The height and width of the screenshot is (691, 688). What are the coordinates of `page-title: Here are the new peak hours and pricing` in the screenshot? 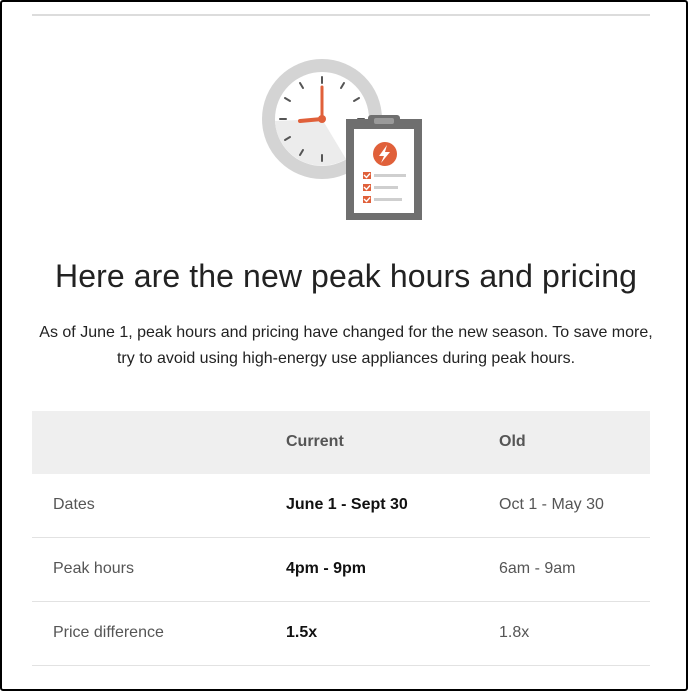 It's located at (346, 276).